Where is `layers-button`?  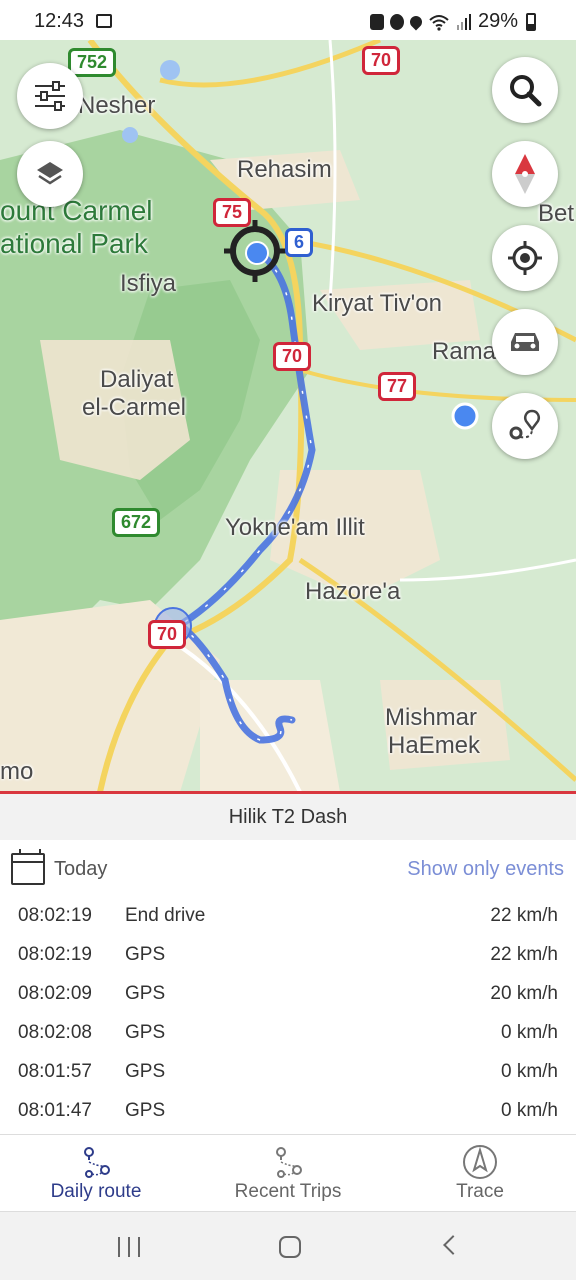
layers-button is located at coordinates (50, 174).